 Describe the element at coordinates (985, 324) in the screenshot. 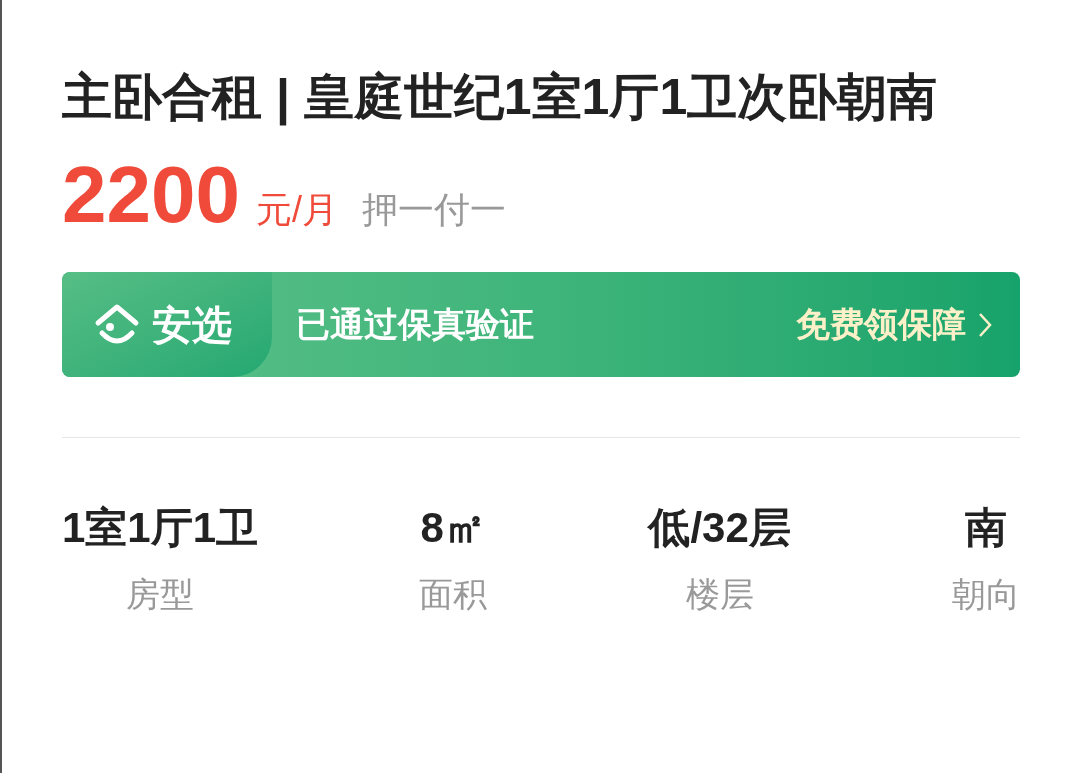

I see `chevron-right-icon` at that location.